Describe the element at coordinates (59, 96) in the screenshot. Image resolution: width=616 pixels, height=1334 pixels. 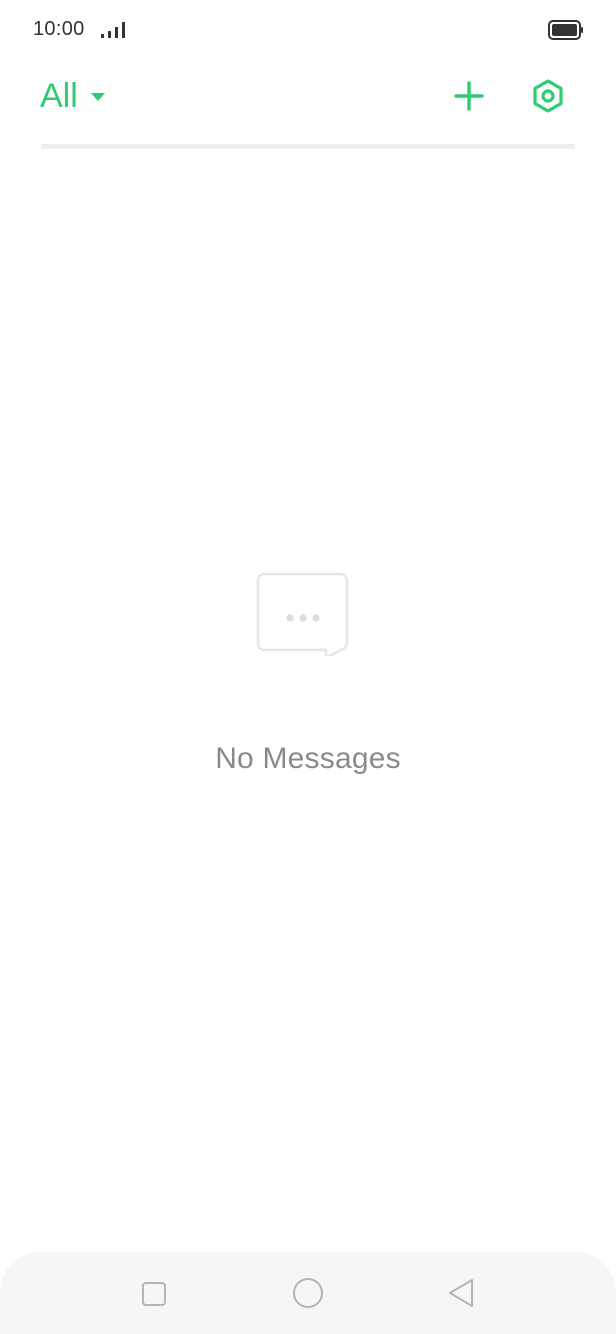
I see `filter-label: All` at that location.